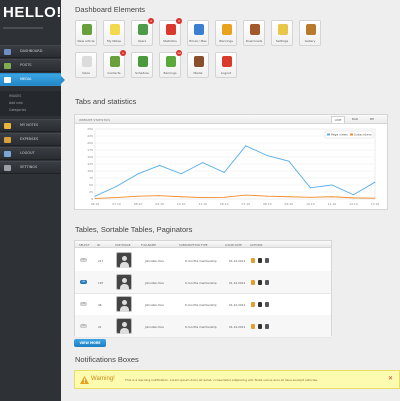 Image resolution: width=400 pixels, height=401 pixels. I want to click on x-tick-label: 09.10, so click(289, 204).